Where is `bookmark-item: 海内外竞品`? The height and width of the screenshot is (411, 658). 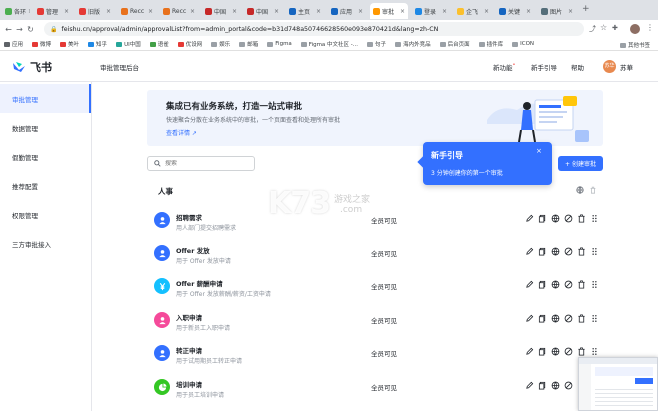 bookmark-item: 海内外竞品 is located at coordinates (413, 44).